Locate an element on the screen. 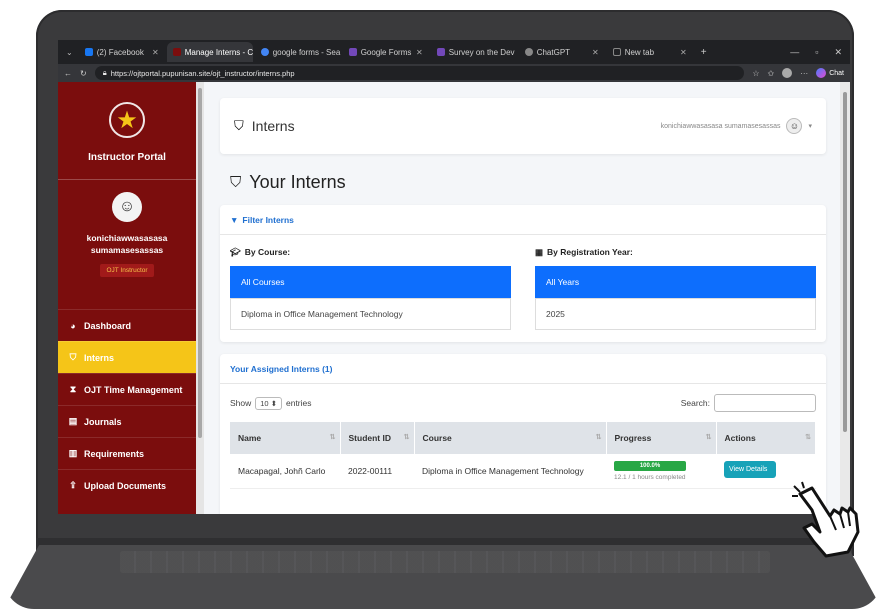  year-filter: ▦ By Registration Year: All Years 2025 is located at coordinates (675, 288).